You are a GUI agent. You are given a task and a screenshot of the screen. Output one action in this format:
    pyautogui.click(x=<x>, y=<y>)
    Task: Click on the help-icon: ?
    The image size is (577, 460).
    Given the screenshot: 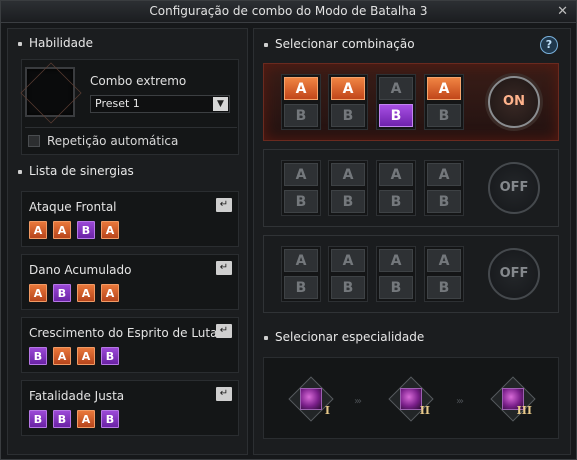 What is the action you would take?
    pyautogui.click(x=549, y=45)
    